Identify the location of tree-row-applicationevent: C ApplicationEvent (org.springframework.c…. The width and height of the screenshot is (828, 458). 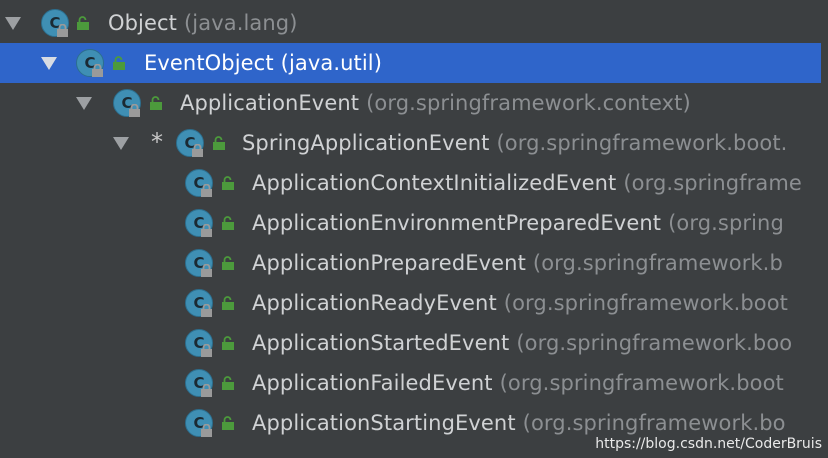
(414, 103).